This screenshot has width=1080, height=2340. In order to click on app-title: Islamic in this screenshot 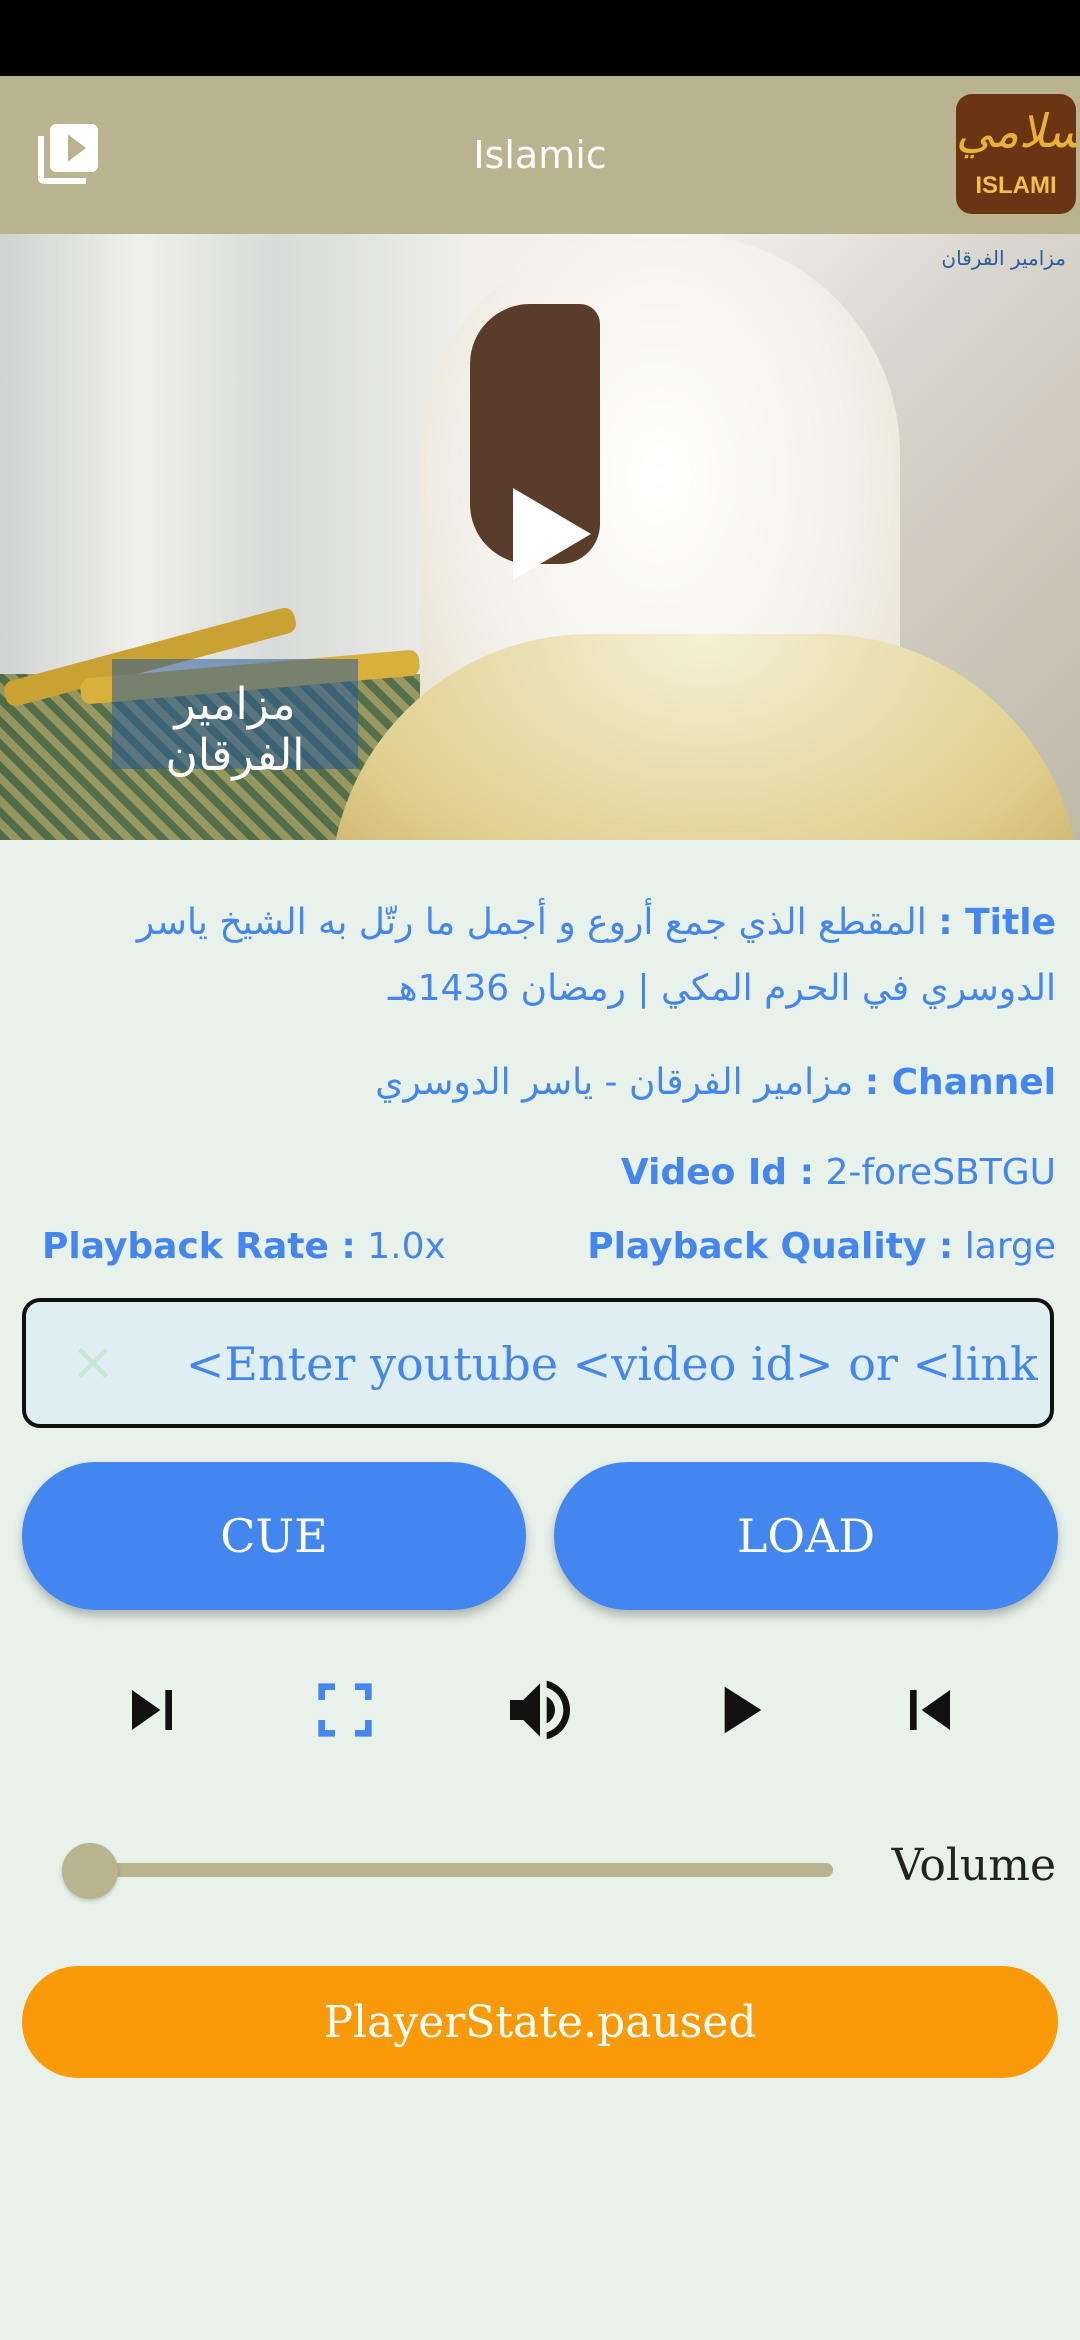, I will do `click(540, 155)`.